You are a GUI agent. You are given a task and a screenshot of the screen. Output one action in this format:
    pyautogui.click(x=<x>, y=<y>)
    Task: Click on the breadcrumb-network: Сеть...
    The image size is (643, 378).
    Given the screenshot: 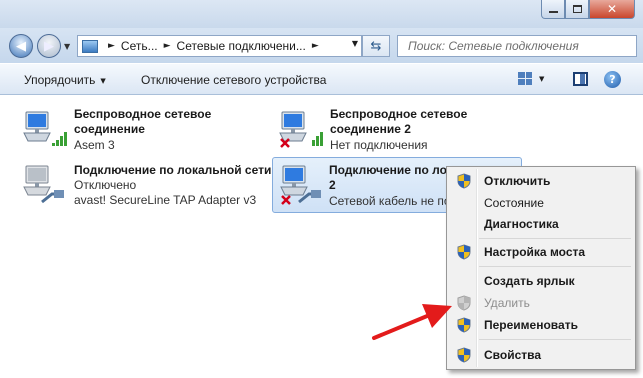 What is the action you would take?
    pyautogui.click(x=139, y=46)
    